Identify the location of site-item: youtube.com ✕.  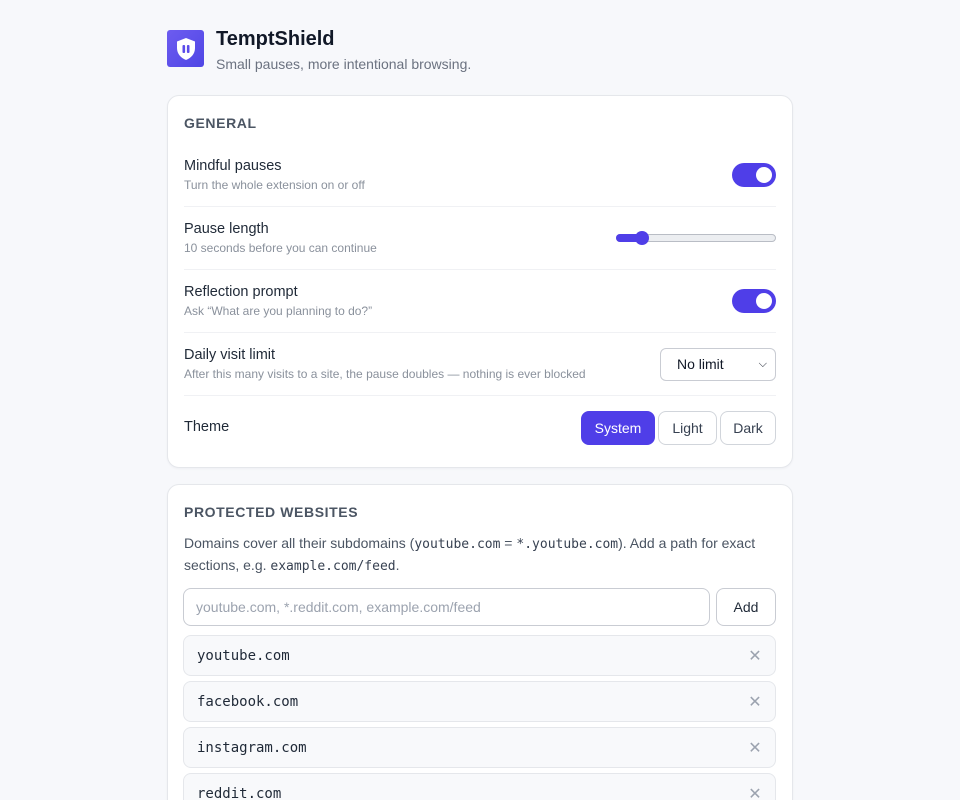
(479, 655).